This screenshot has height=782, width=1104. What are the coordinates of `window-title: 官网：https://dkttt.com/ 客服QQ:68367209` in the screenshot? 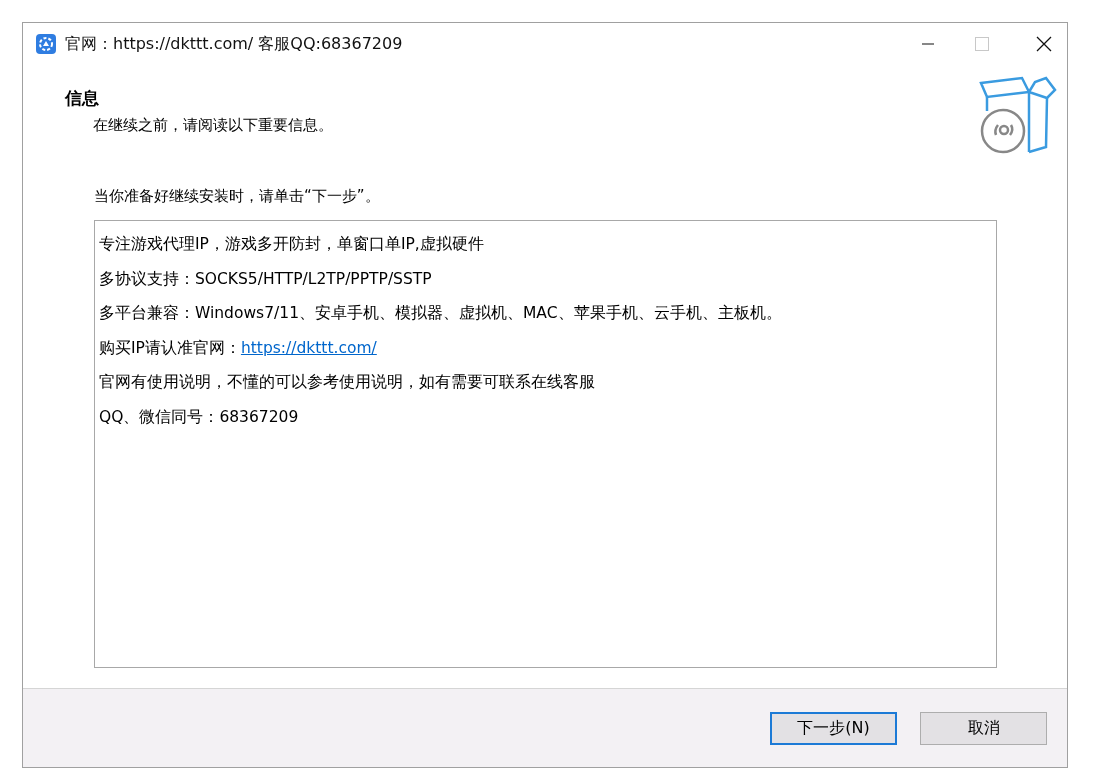 It's located at (234, 44).